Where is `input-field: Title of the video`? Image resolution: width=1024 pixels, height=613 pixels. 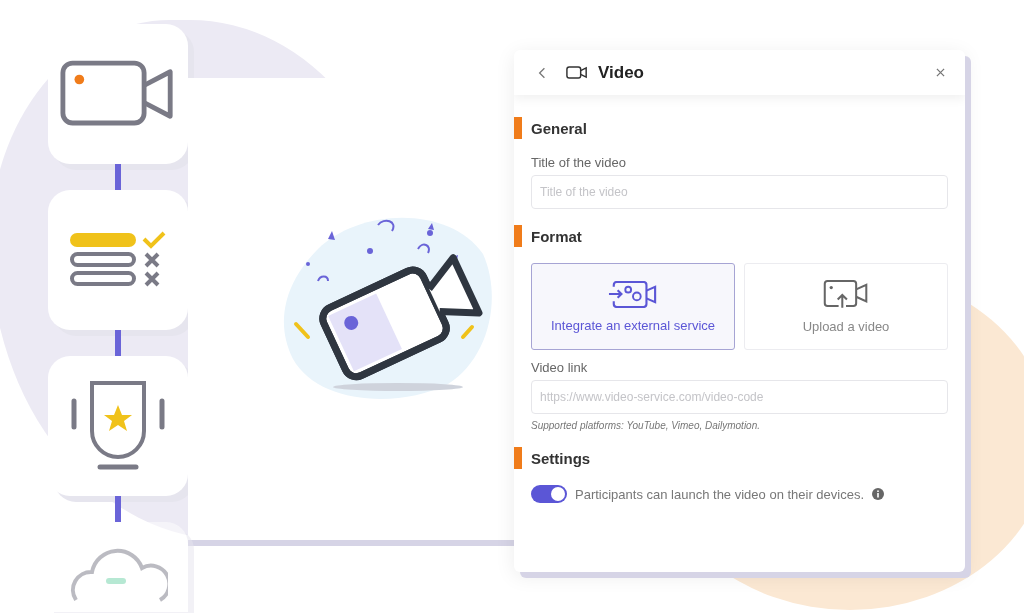
input-field: Title of the video is located at coordinates (739, 192).